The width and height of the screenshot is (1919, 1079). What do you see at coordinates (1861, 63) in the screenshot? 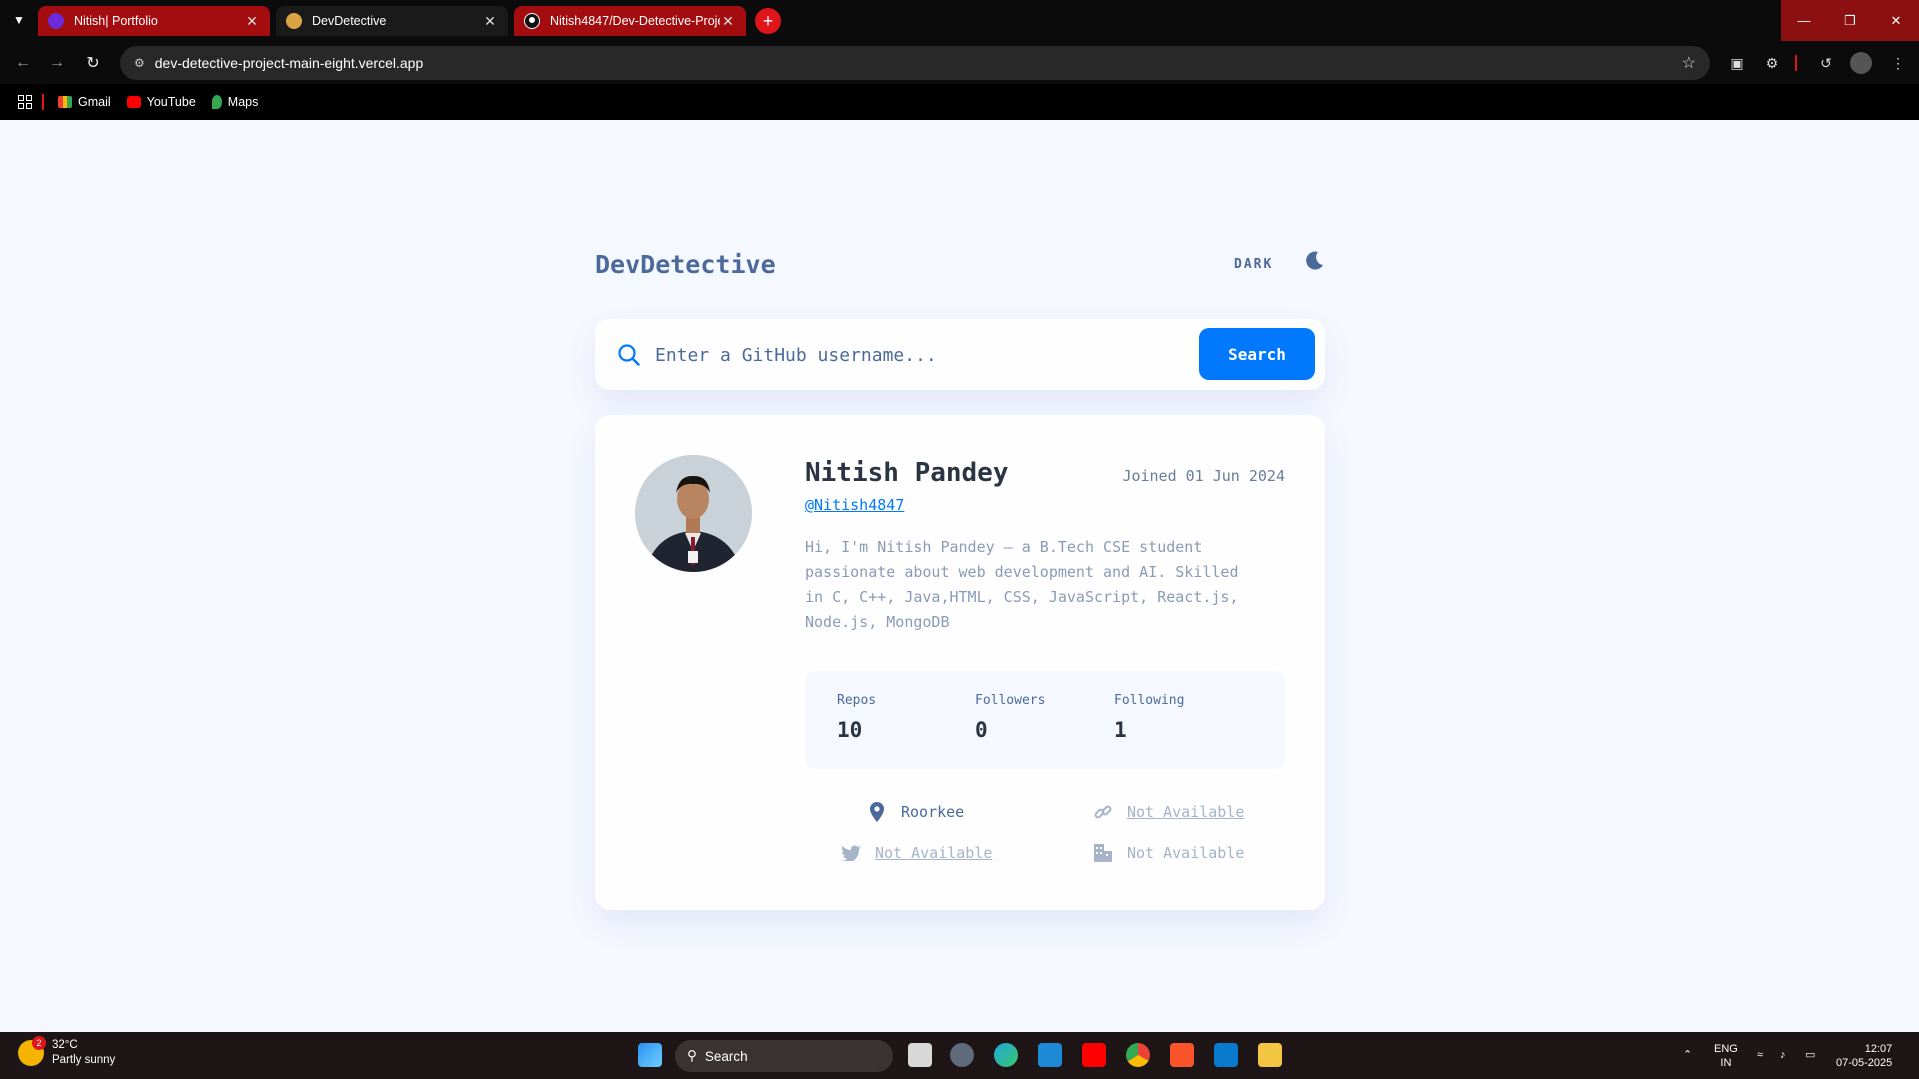
I see `profile-avatar-icon` at bounding box center [1861, 63].